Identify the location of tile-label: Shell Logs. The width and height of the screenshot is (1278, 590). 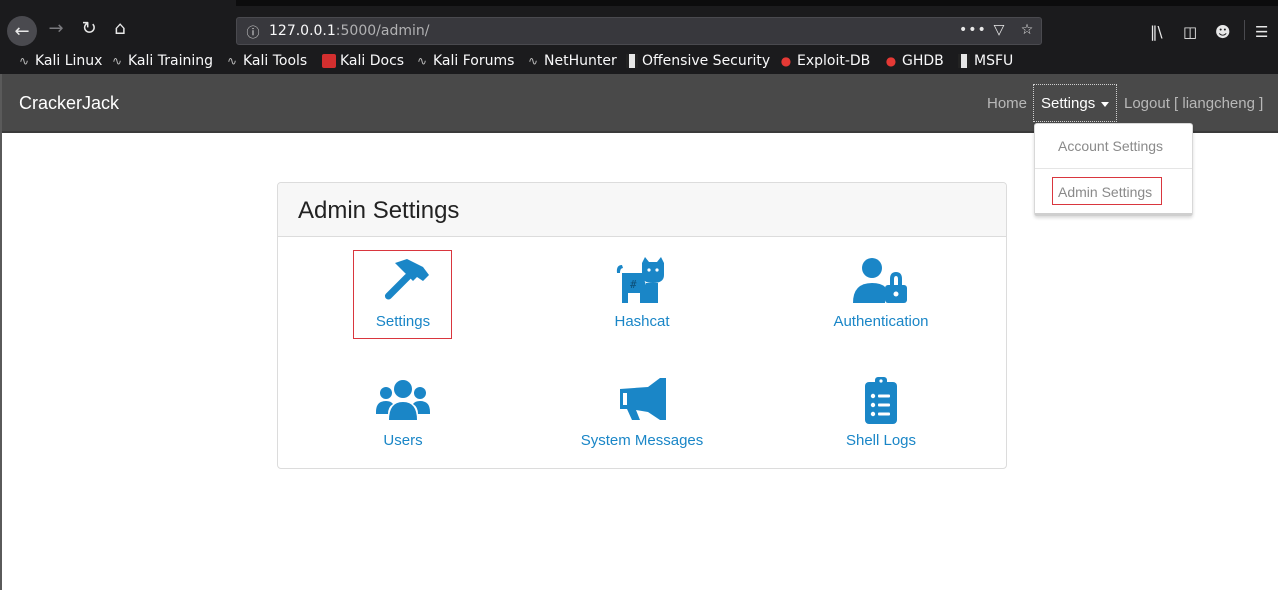
(881, 440).